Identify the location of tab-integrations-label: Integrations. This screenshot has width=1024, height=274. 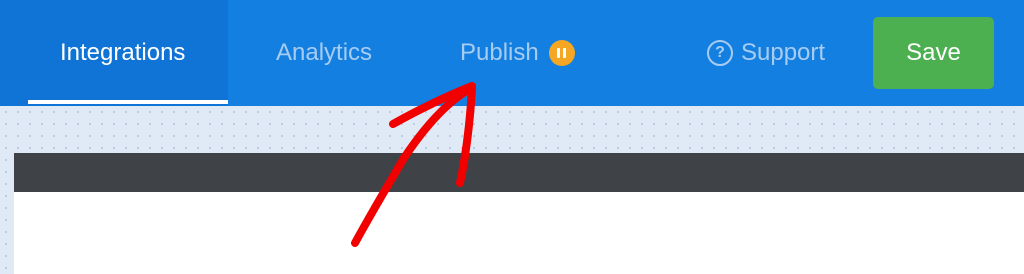
(123, 52).